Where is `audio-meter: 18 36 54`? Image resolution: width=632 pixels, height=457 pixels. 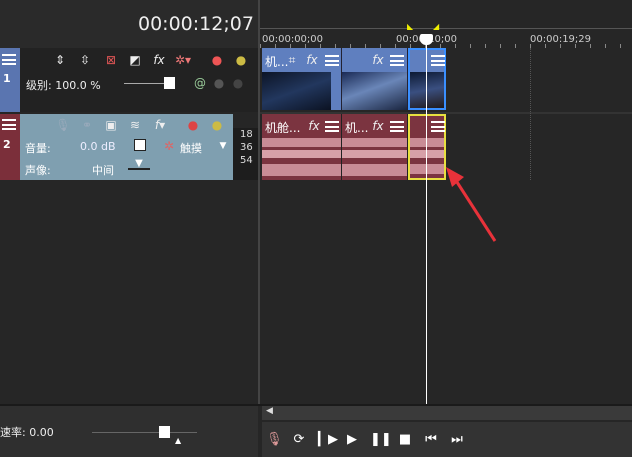 audio-meter: 18 36 54 is located at coordinates (245, 154).